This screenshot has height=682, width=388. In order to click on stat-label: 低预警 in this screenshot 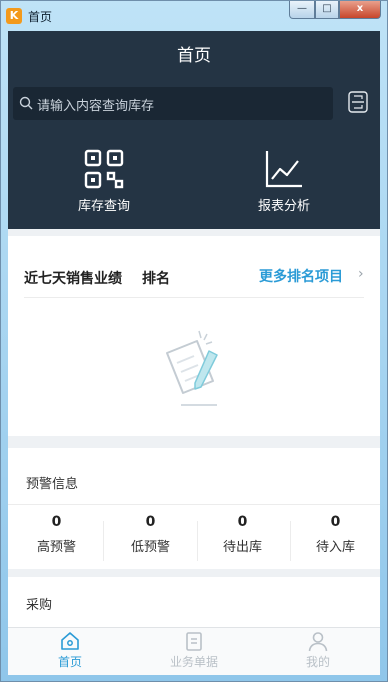, I will do `click(150, 547)`.